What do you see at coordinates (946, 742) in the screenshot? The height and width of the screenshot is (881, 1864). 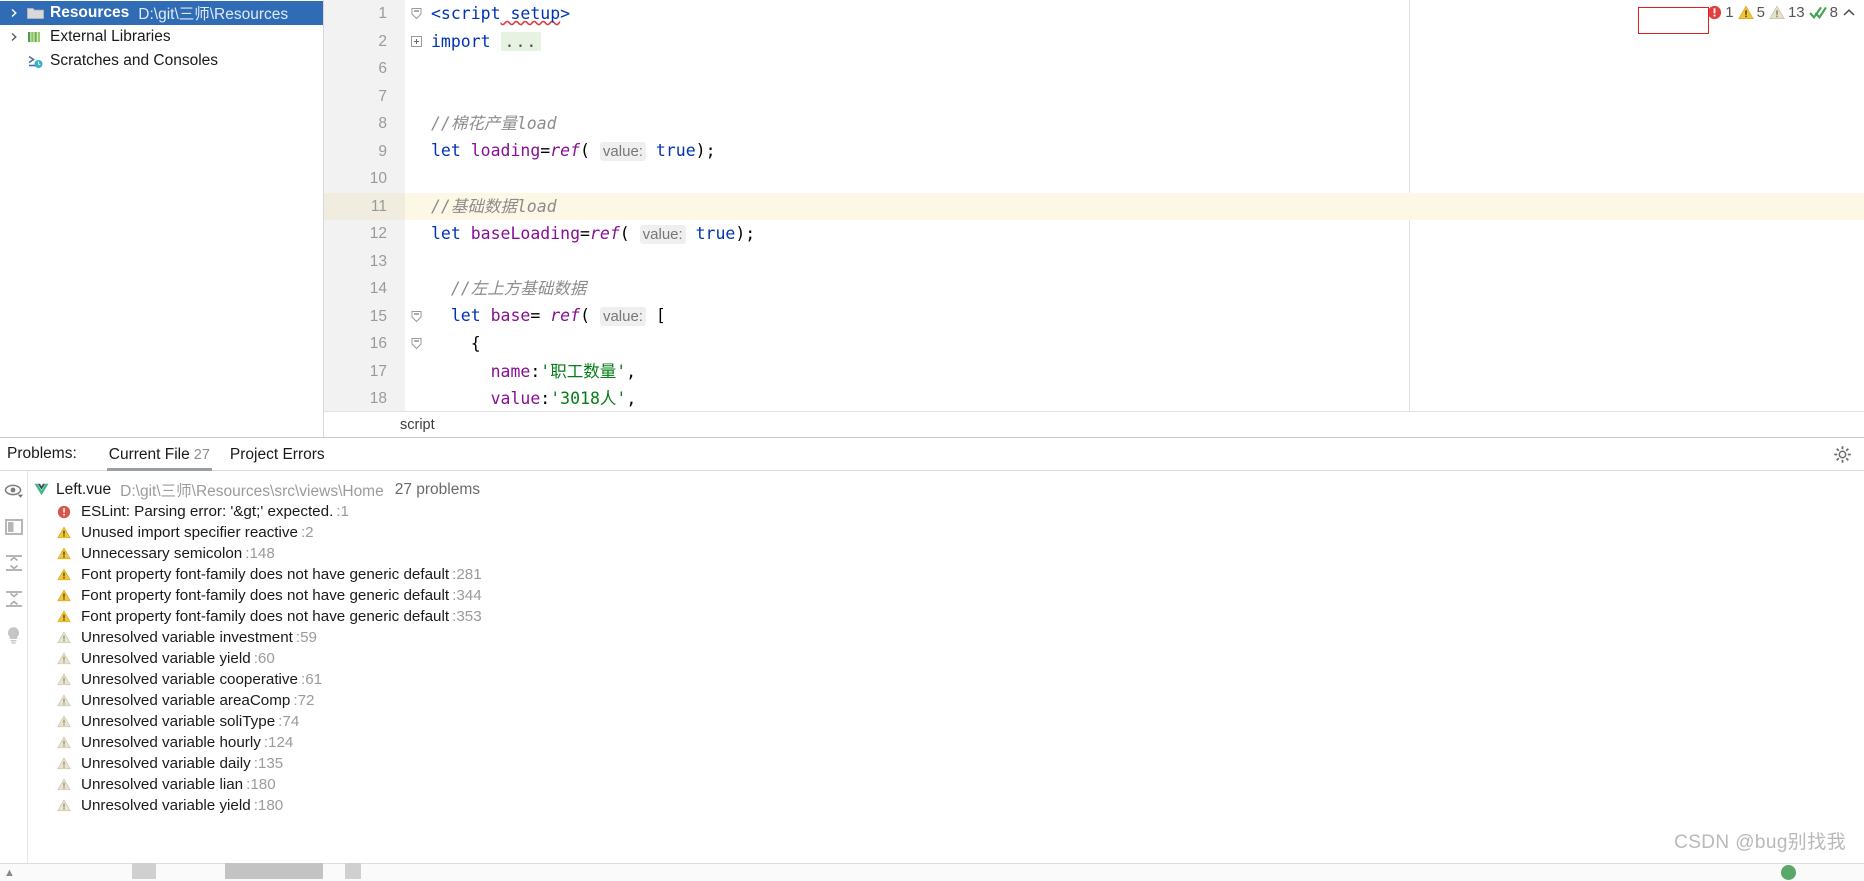 I see `problem-row: Unresolved variable hourly :124` at bounding box center [946, 742].